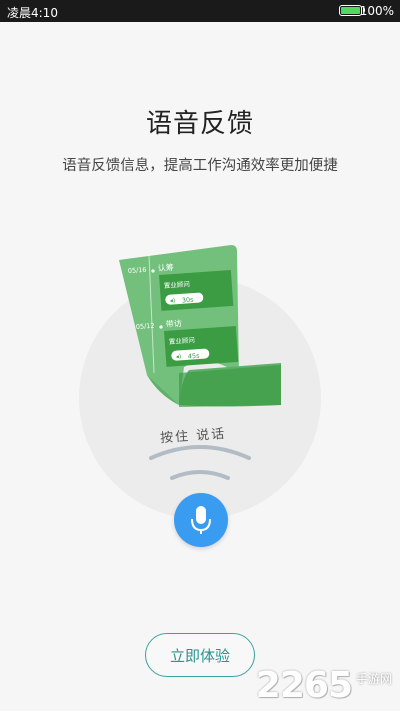 Image resolution: width=400 pixels, height=711 pixels. Describe the element at coordinates (173, 323) in the screenshot. I see `entry-2-type: 带访` at that location.